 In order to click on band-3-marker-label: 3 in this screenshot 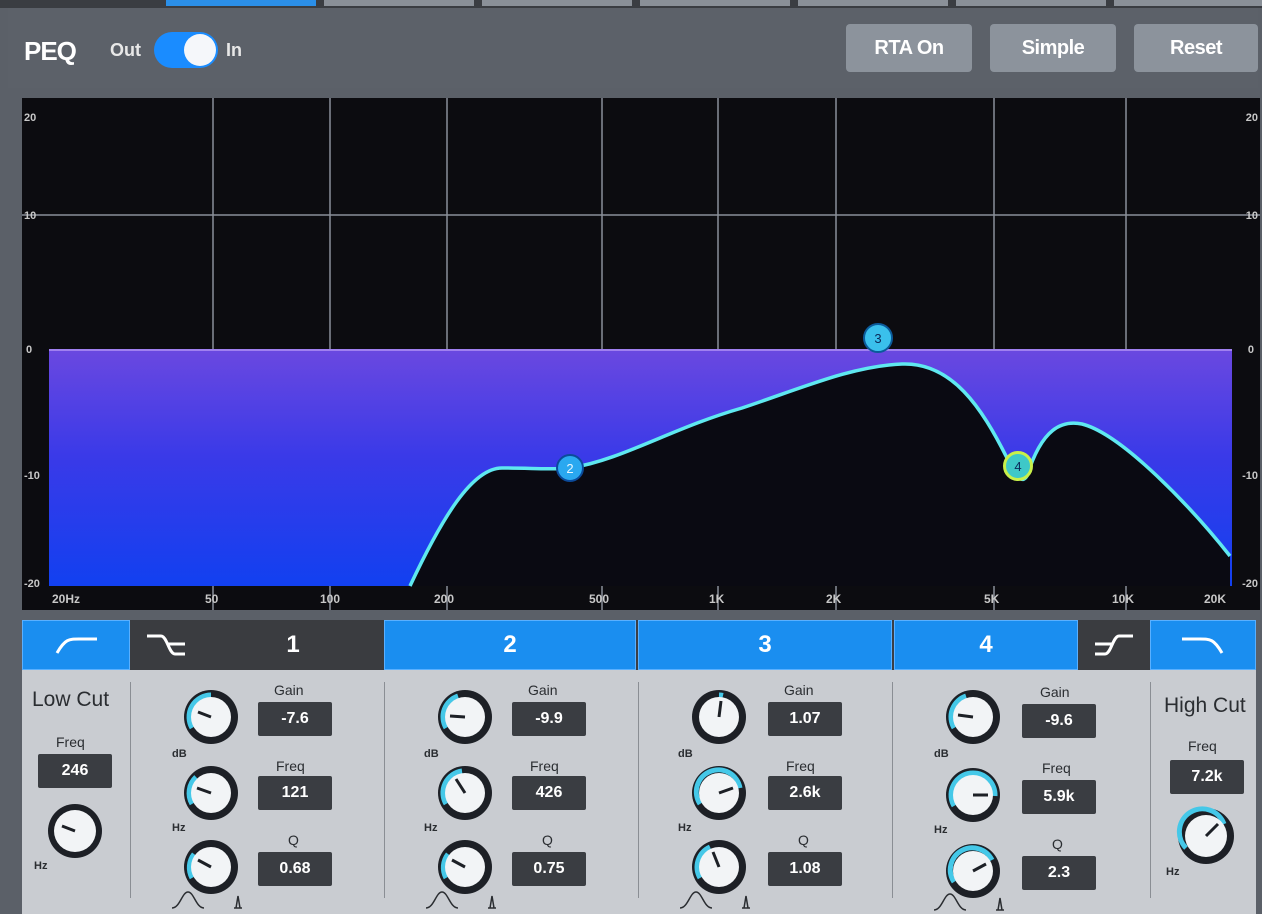, I will do `click(878, 338)`.